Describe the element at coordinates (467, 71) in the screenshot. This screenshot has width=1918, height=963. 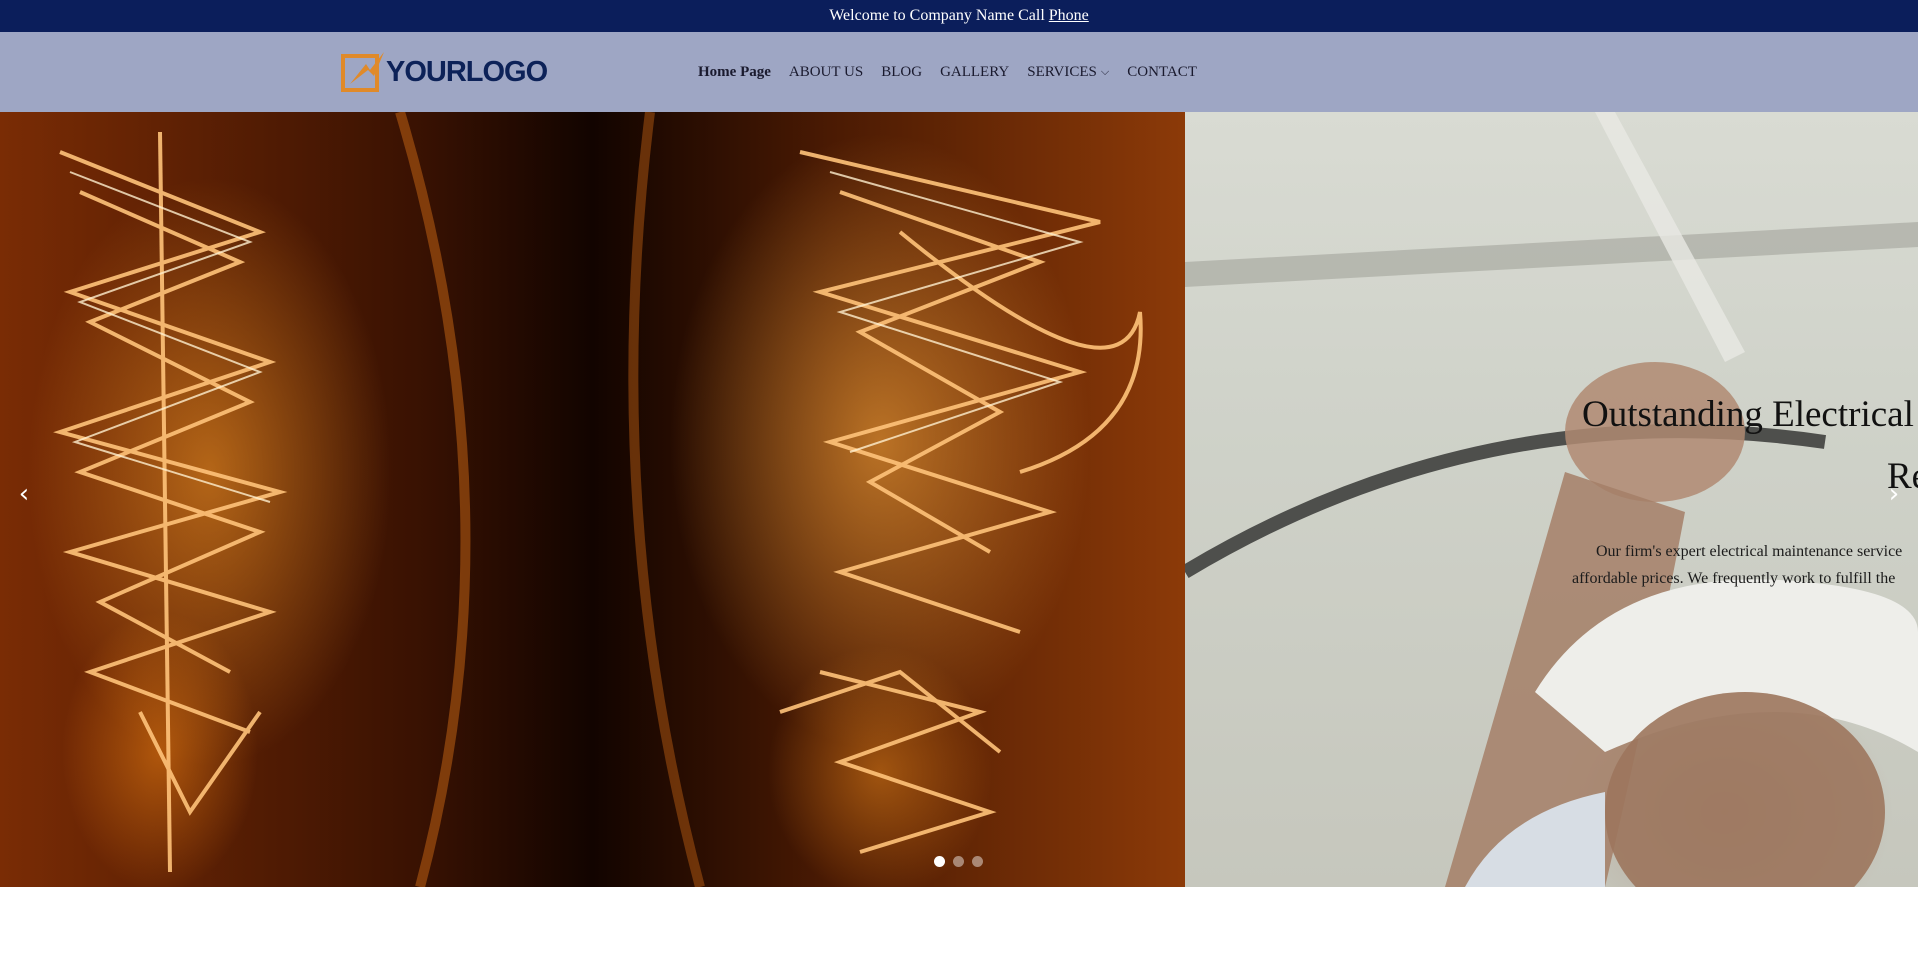
I see `logo-text: YOURLOGO` at that location.